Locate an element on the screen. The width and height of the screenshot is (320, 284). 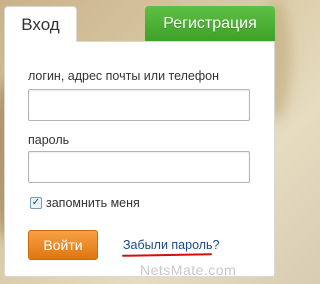
remember-checkbox: ✓ is located at coordinates (36, 203).